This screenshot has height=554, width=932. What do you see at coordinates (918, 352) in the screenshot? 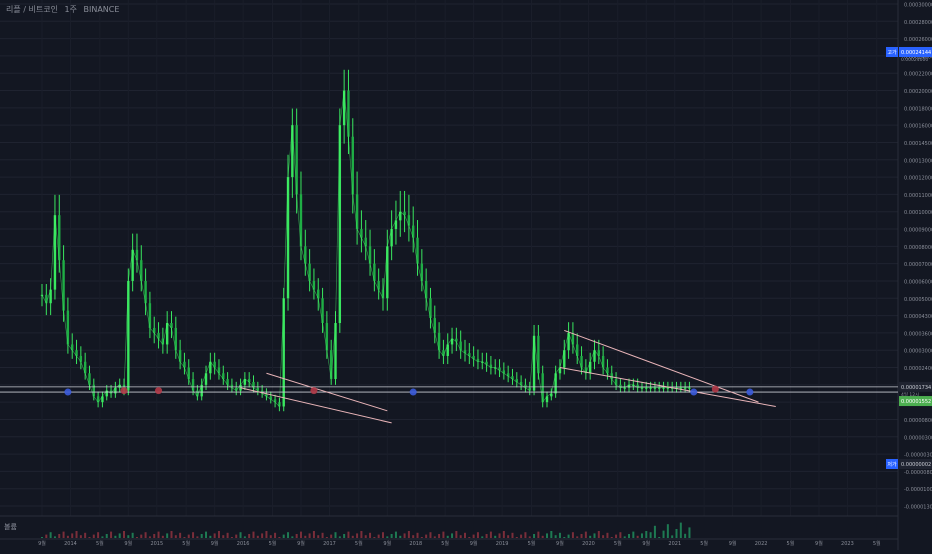
I see `y-tick-label: 0.00003000` at bounding box center [918, 352].